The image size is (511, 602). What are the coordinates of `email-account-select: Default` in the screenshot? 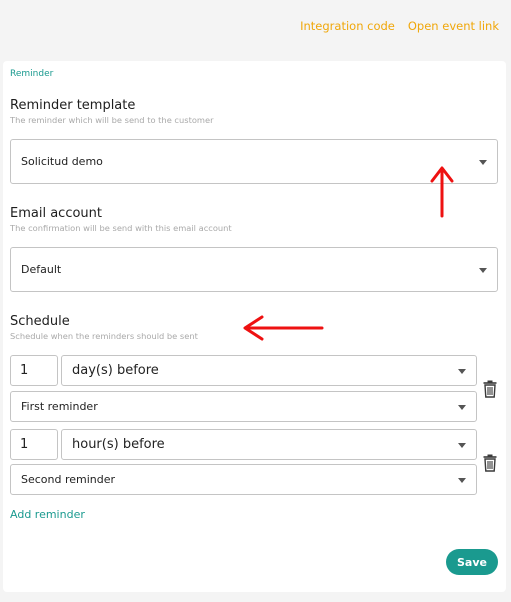 It's located at (254, 269).